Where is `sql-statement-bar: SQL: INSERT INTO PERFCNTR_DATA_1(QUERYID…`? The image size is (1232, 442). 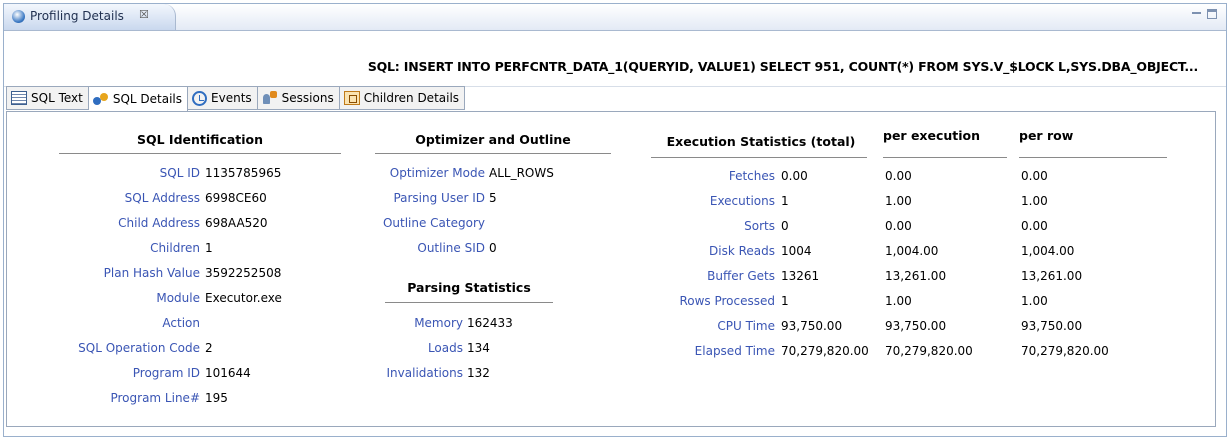
sql-statement-bar: SQL: INSERT INTO PERFCNTR_DATA_1(QUERYID… is located at coordinates (615, 58).